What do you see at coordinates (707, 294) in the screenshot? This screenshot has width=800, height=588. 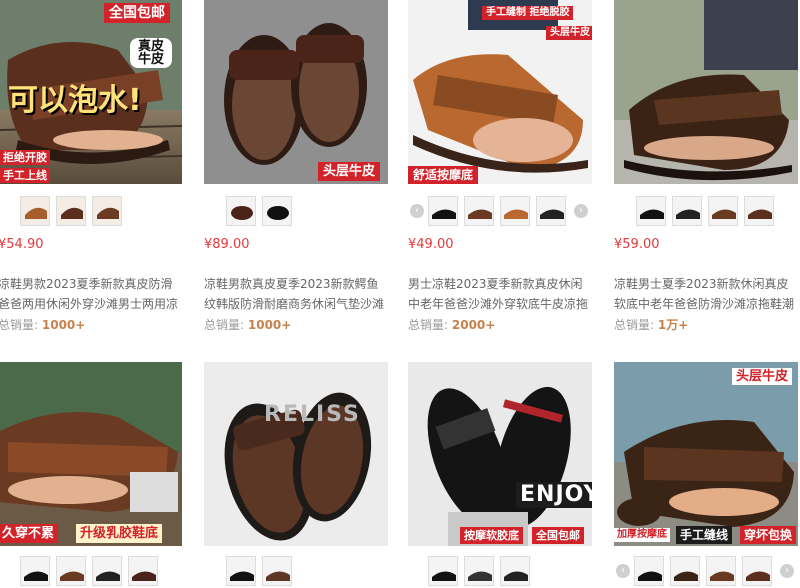 I see `product-title: 凉鞋男士夏季2023新款休闲真皮 软底中老年爸爸防滑沙滩凉拖鞋潮` at bounding box center [707, 294].